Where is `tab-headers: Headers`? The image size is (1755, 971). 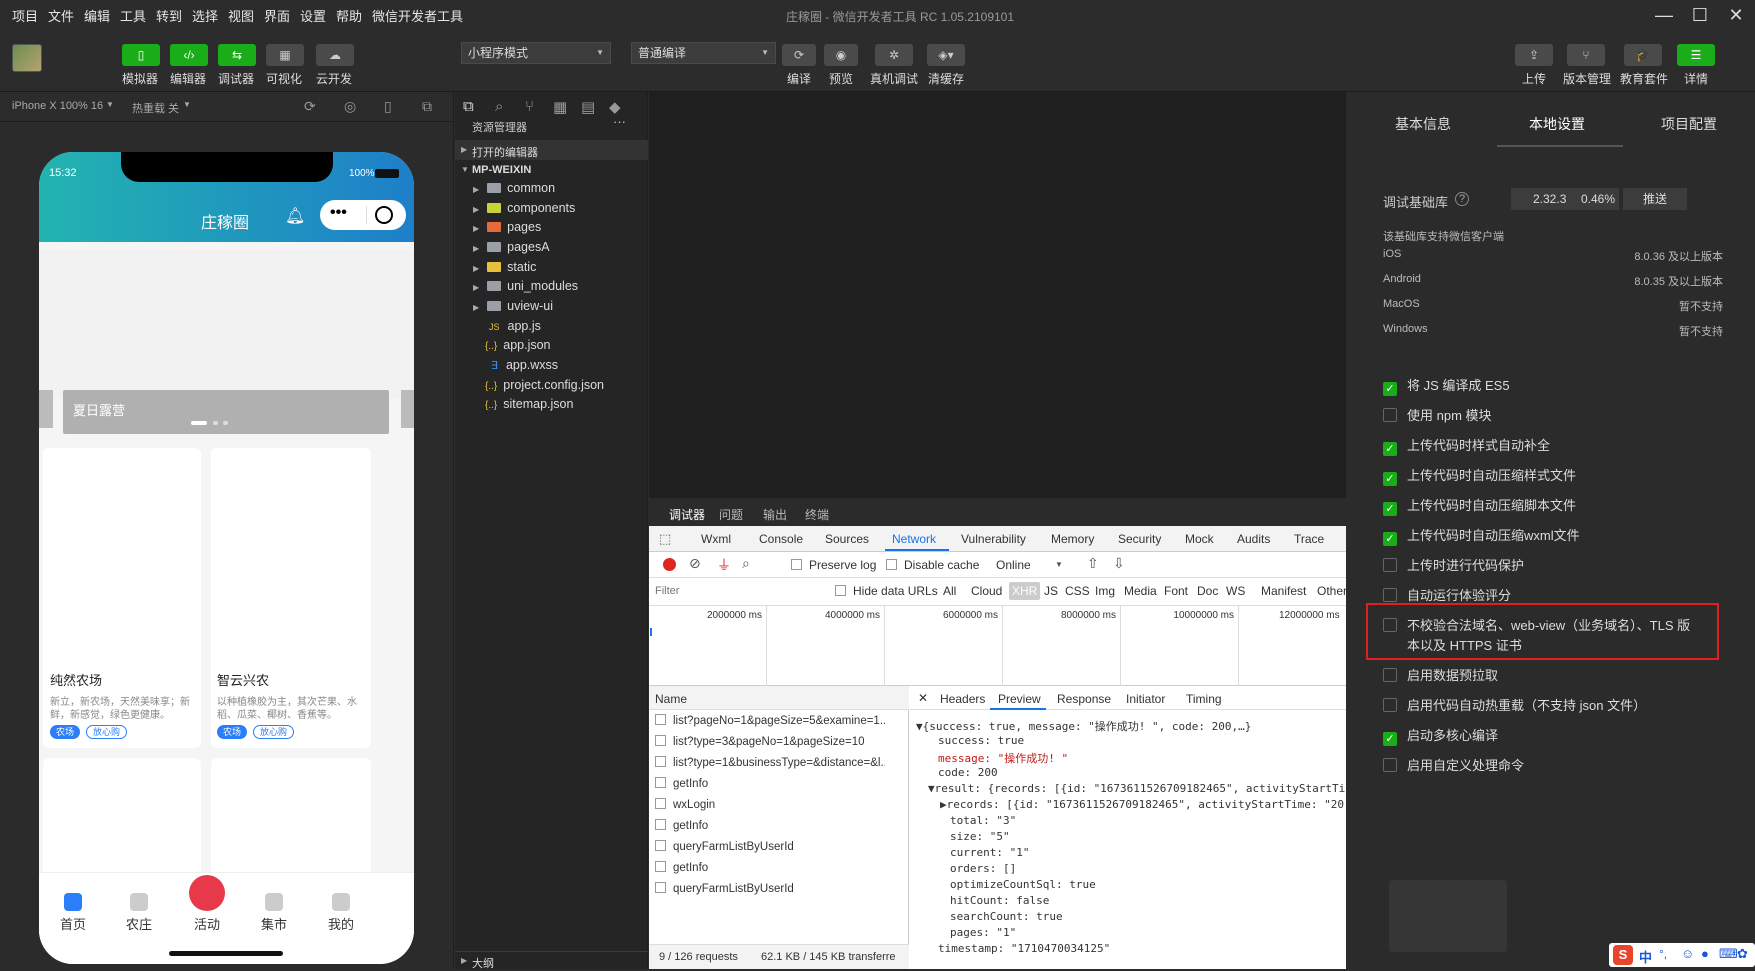 tab-headers: Headers is located at coordinates (962, 699).